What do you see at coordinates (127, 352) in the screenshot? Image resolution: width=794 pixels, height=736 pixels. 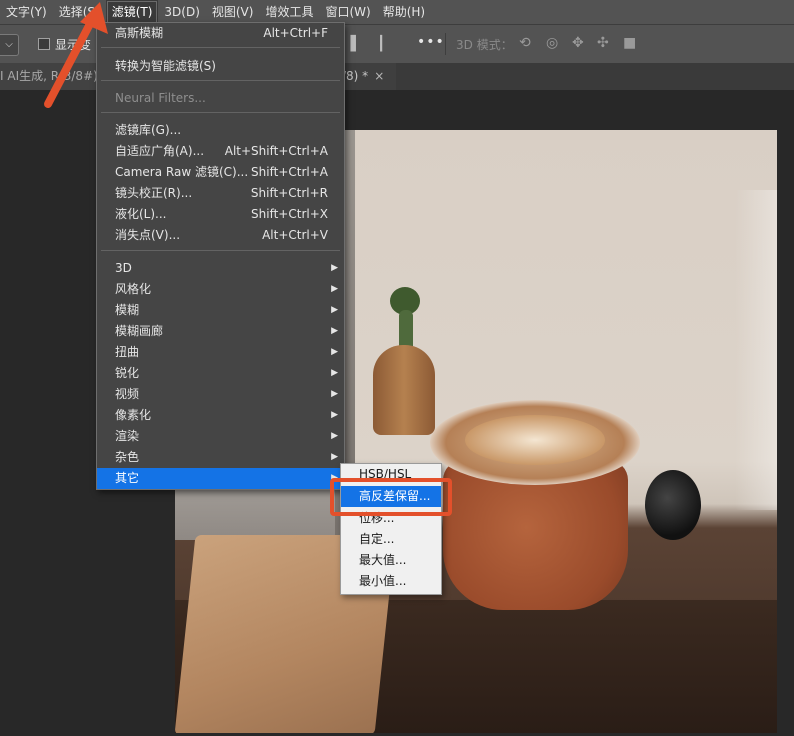 I see `filter-menu-item-label: 扭曲` at bounding box center [127, 352].